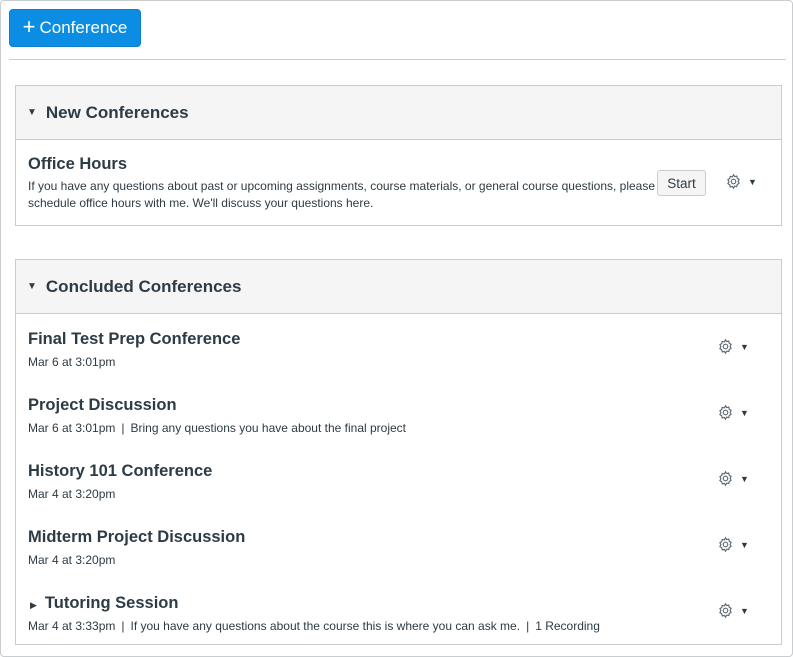 The image size is (793, 657). I want to click on section-title: New Conferences, so click(117, 112).